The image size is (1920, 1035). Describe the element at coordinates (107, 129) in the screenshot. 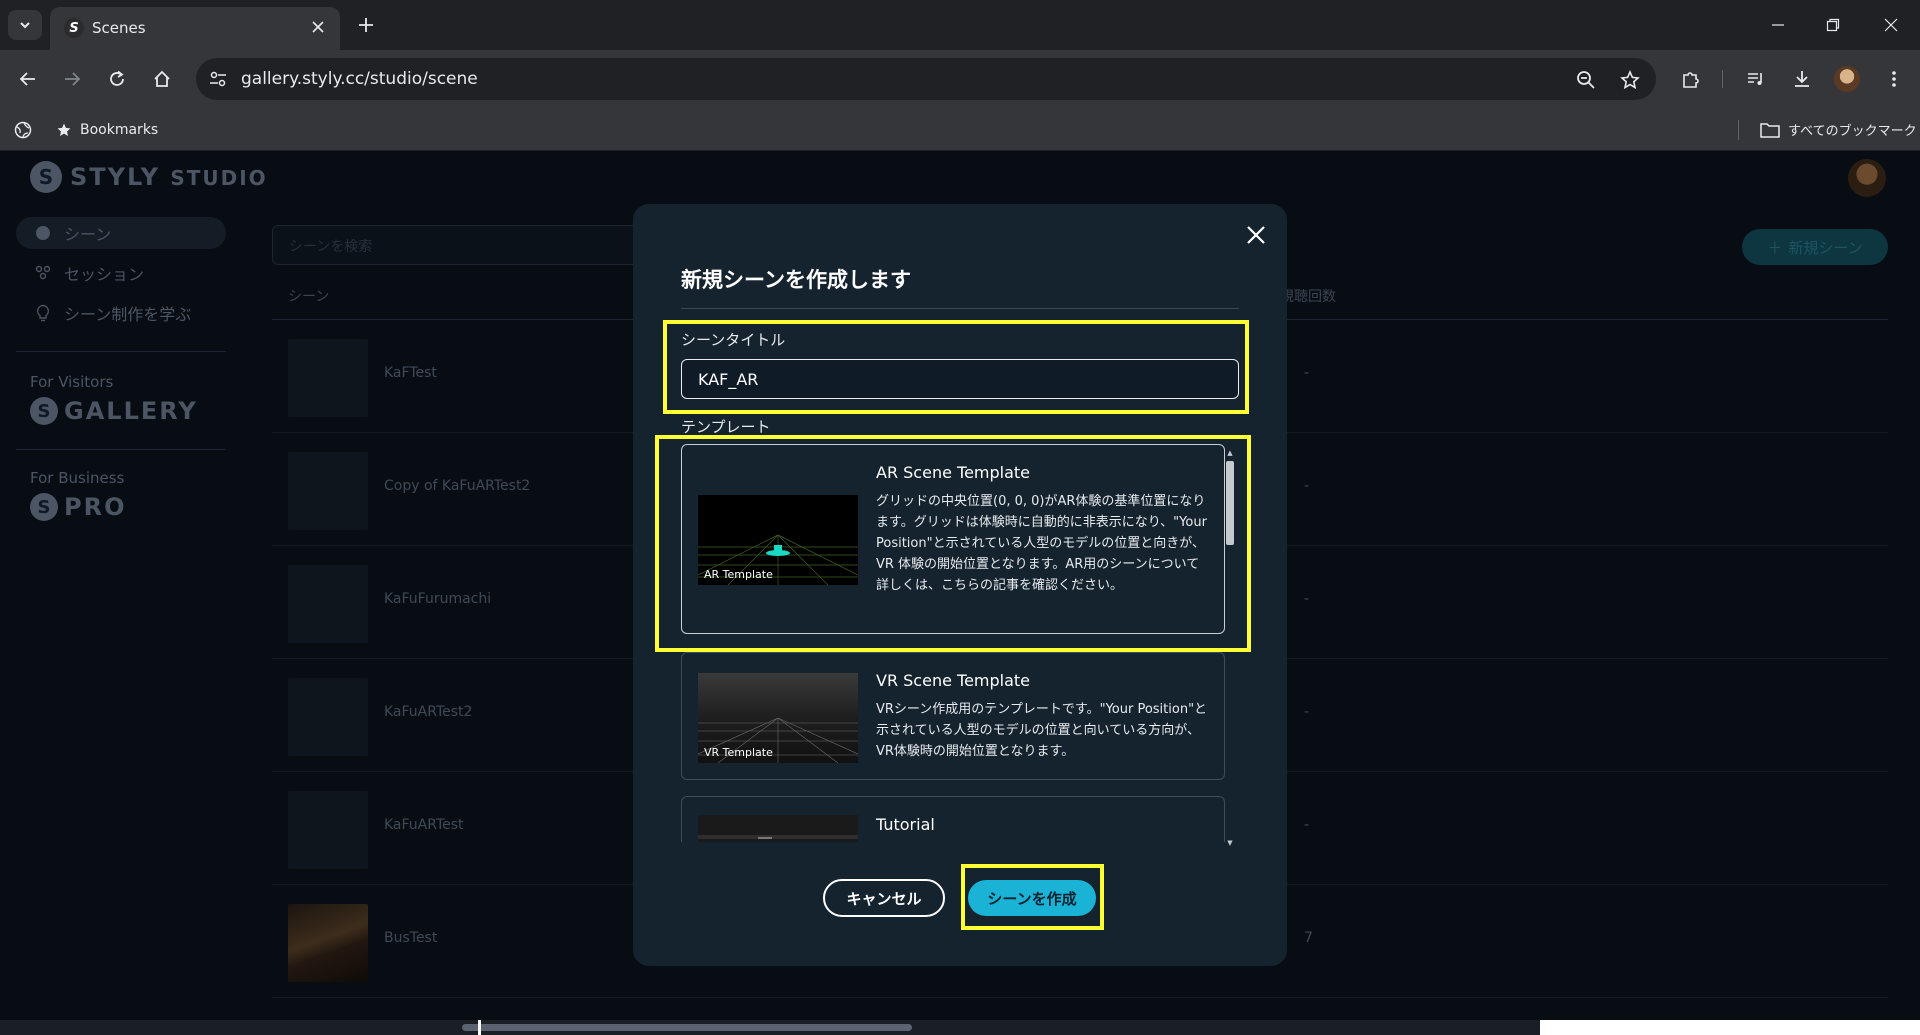

I see `bookmarks-folder: Bookmarks` at that location.